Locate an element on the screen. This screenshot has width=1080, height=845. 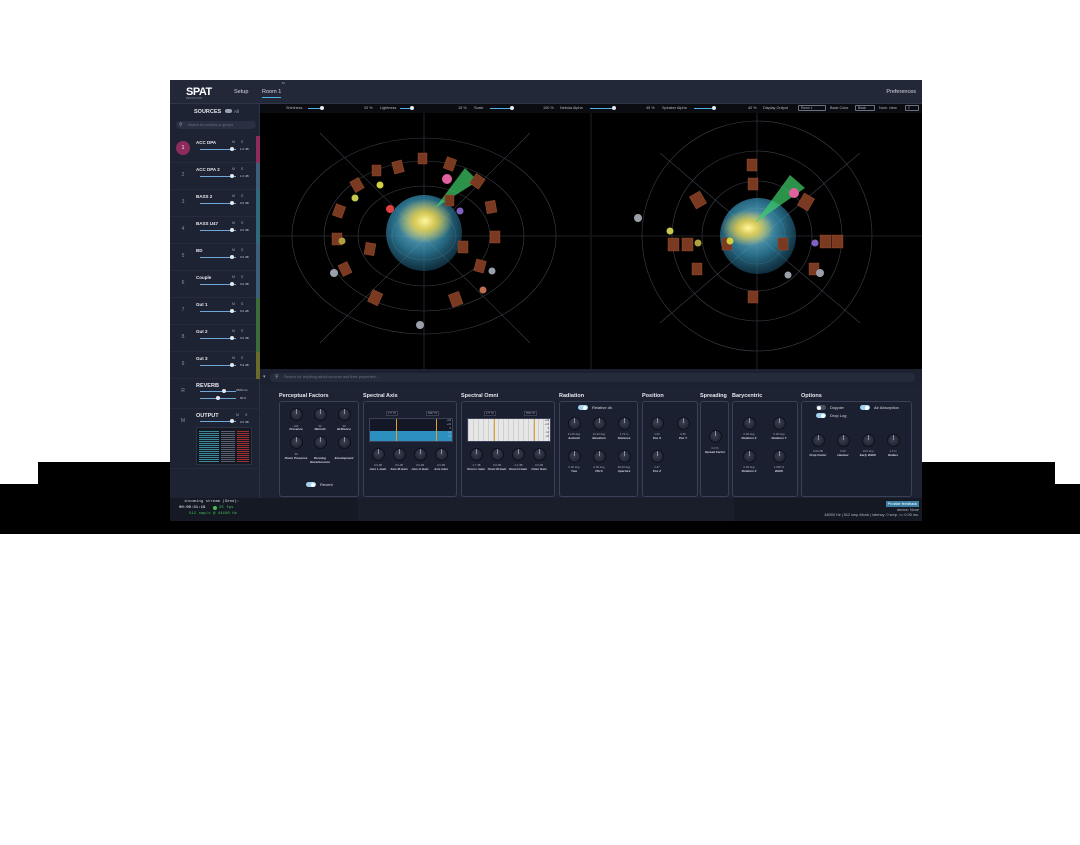
nebula-alpha-slider-handle is located at coordinates (614, 108).